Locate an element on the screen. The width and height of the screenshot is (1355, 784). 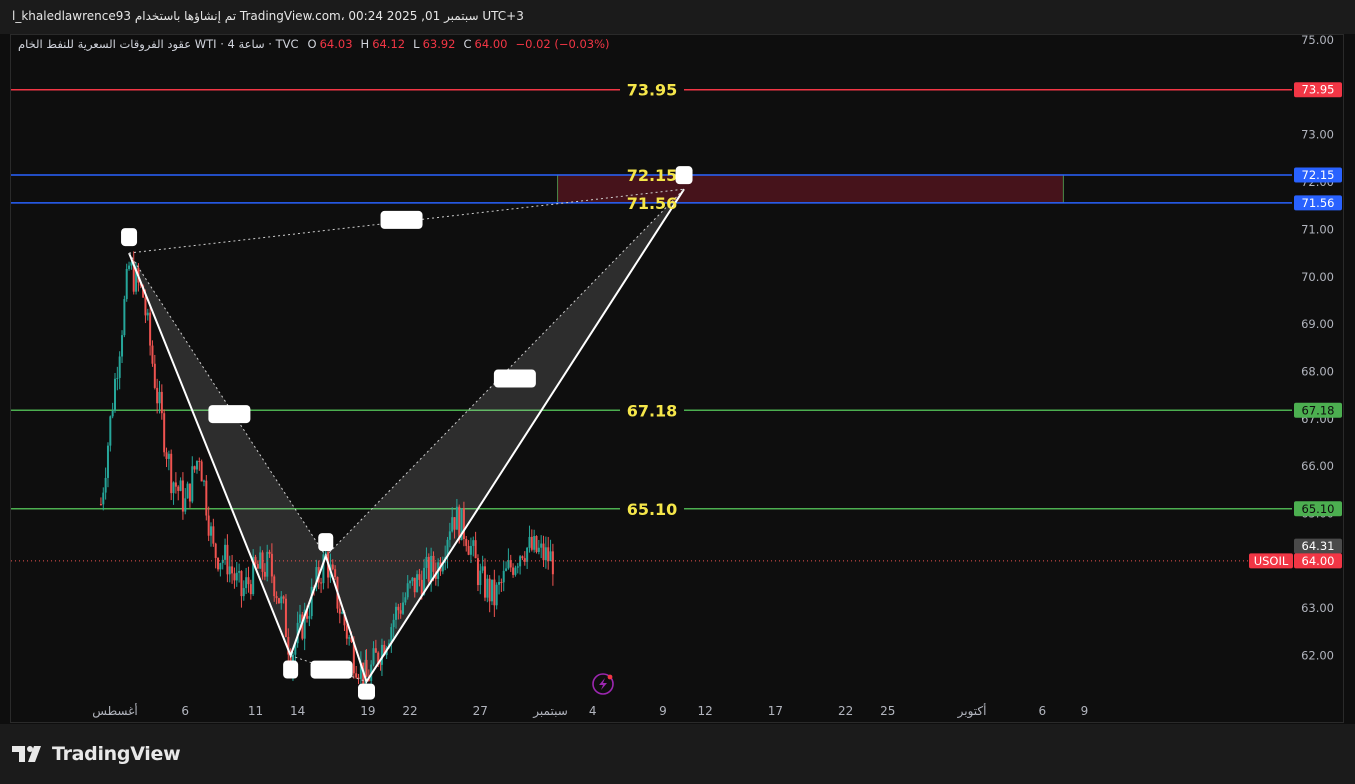
legend-close-label: C is located at coordinates (467, 44).